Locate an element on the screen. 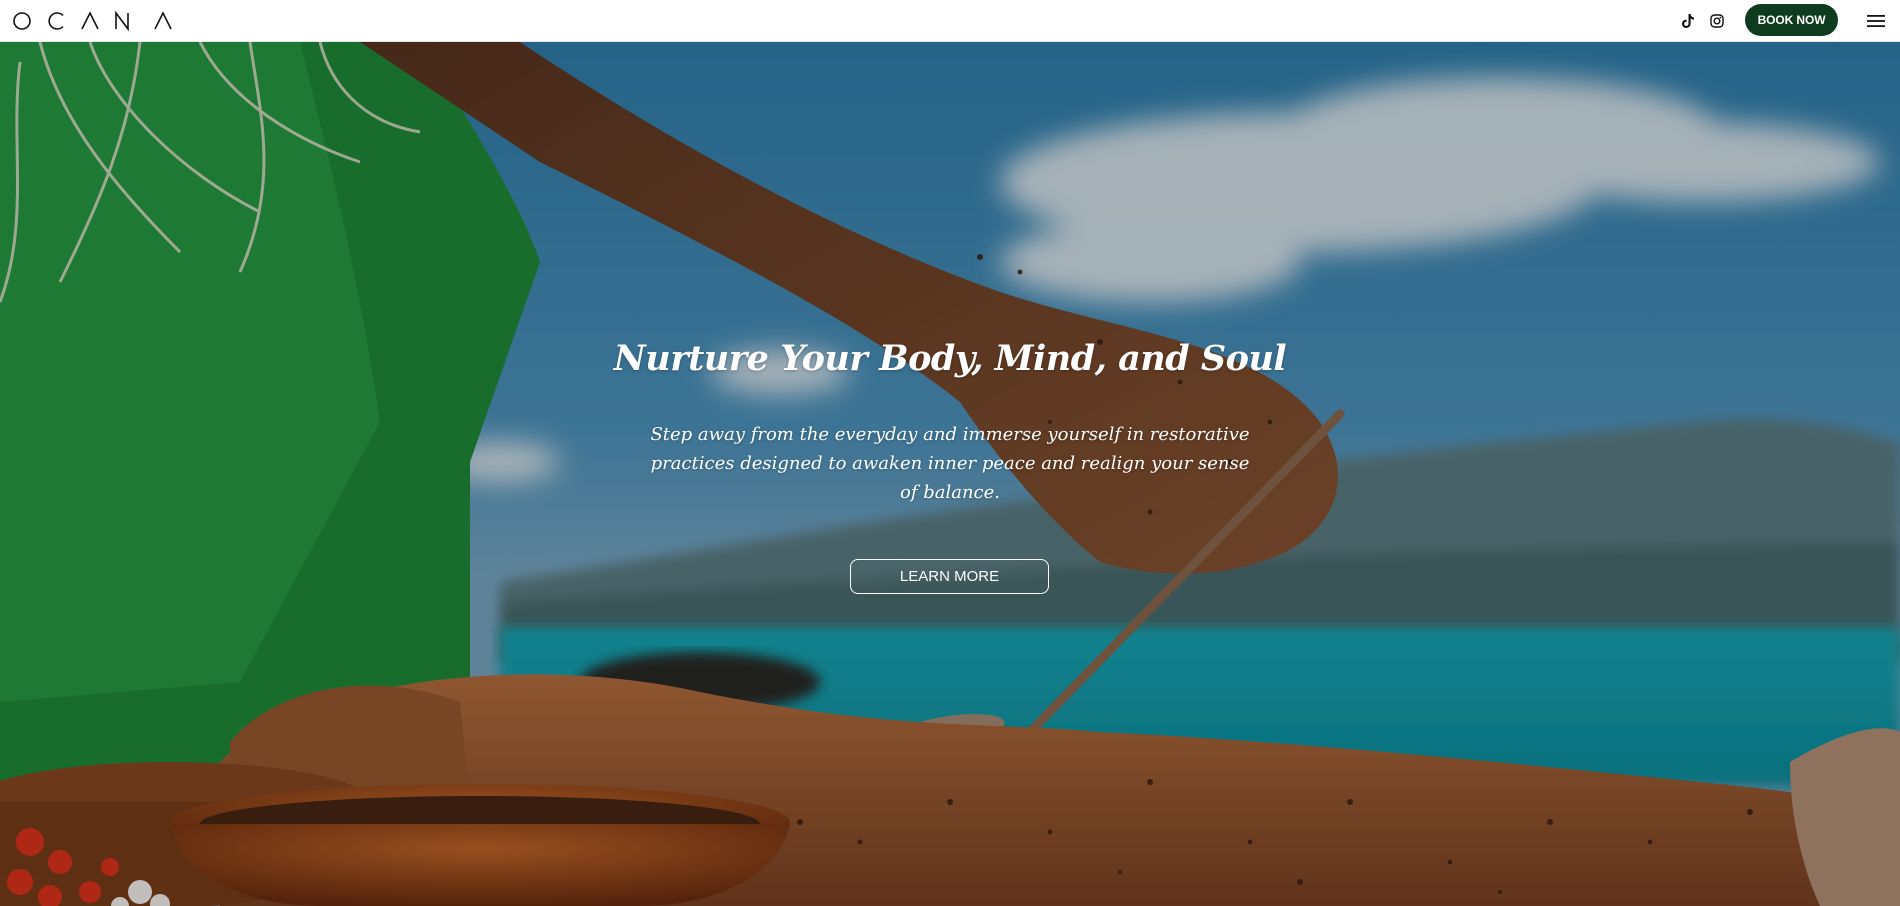 The height and width of the screenshot is (906, 1900). book-now-button: BOOK NOW is located at coordinates (1791, 20).